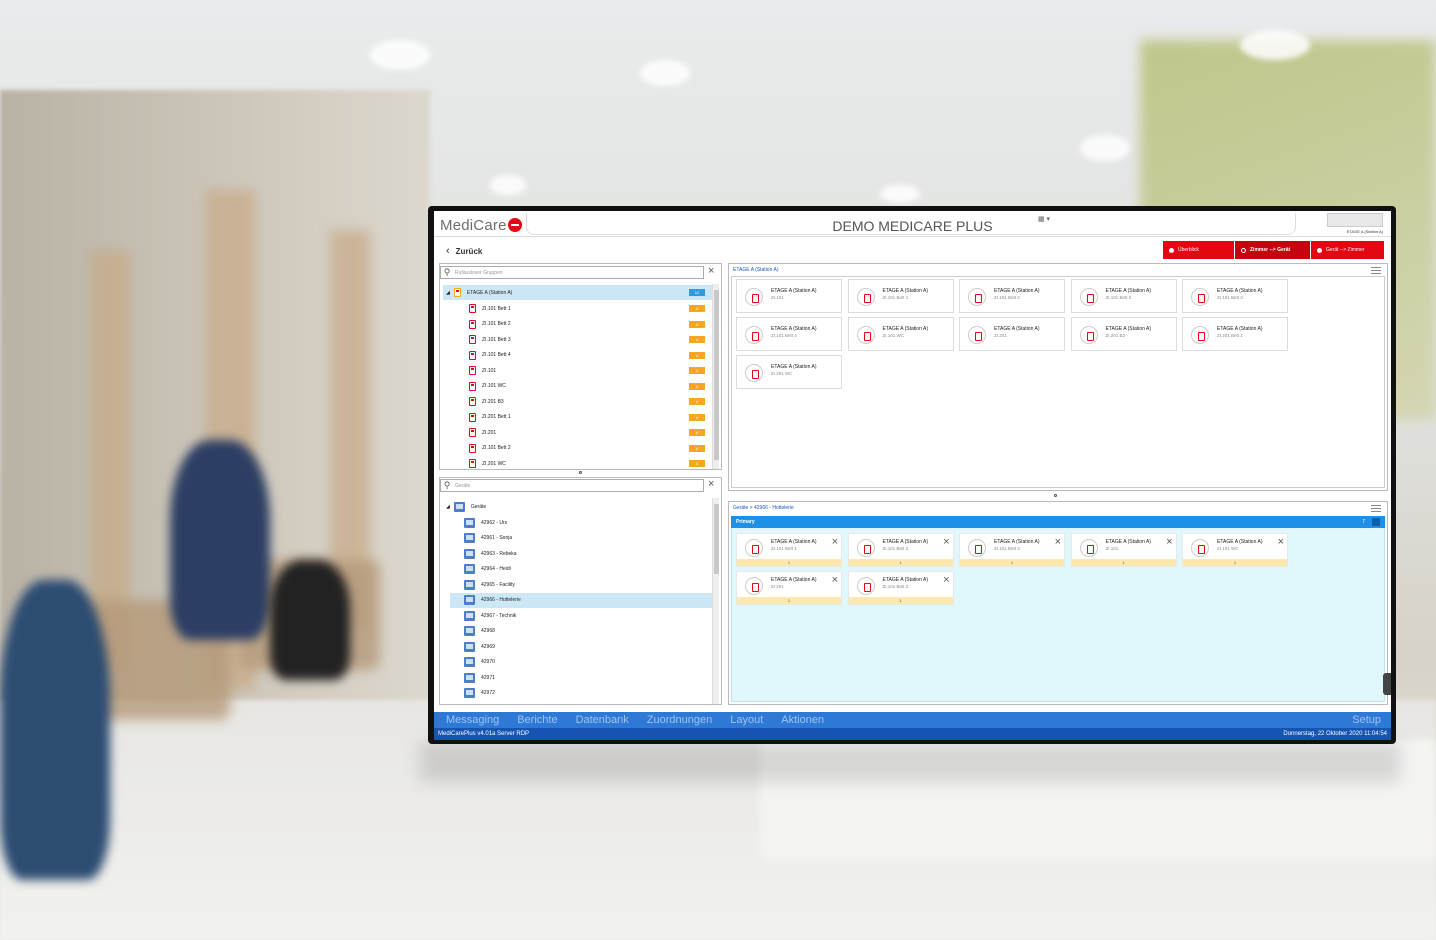 The width and height of the screenshot is (1436, 940). What do you see at coordinates (1012, 334) in the screenshot?
I see `room-card: ETAGE A (Station A) ZI.201` at bounding box center [1012, 334].